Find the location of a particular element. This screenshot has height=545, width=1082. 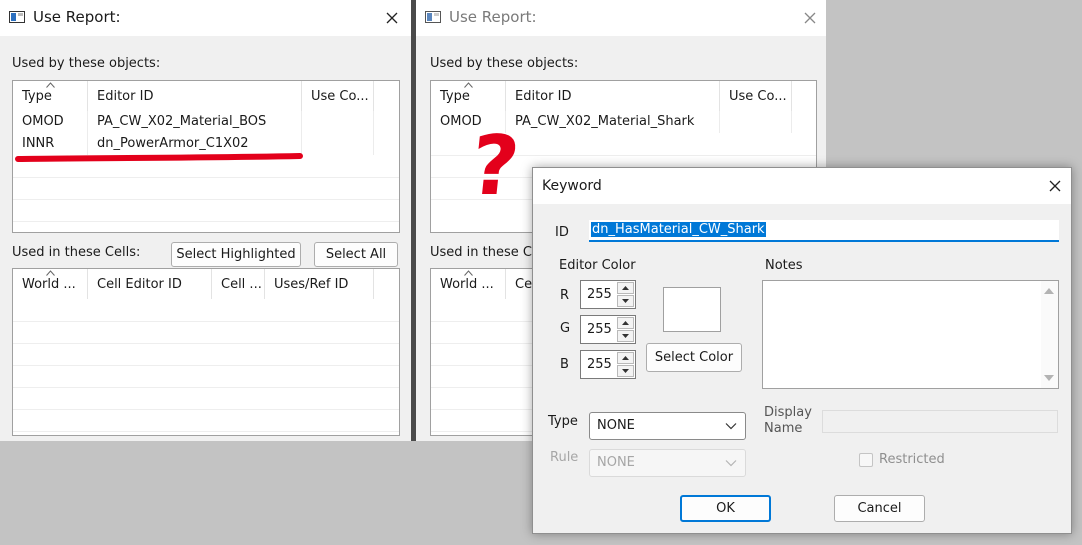

r-spinbox: 255 is located at coordinates (608, 294).